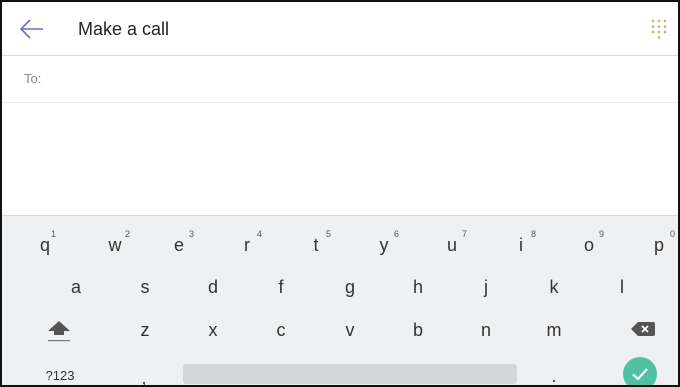  I want to click on key-hint: 5, so click(329, 234).